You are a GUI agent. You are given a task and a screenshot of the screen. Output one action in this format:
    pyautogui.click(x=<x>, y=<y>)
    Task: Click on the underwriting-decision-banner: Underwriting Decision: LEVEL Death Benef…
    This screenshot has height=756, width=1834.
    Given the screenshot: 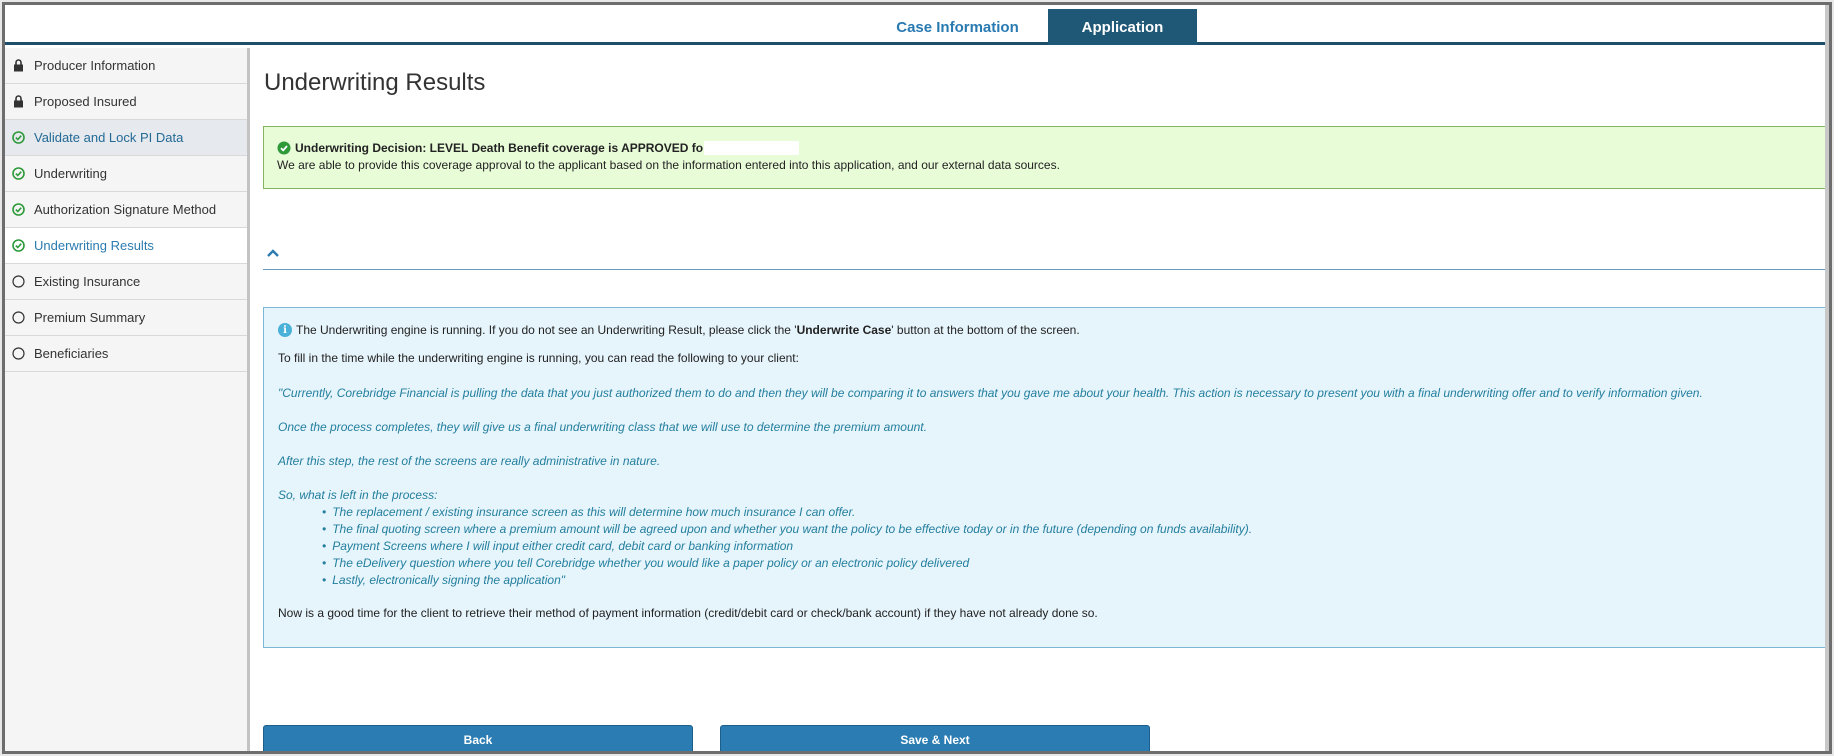 What is the action you would take?
    pyautogui.click(x=1046, y=157)
    